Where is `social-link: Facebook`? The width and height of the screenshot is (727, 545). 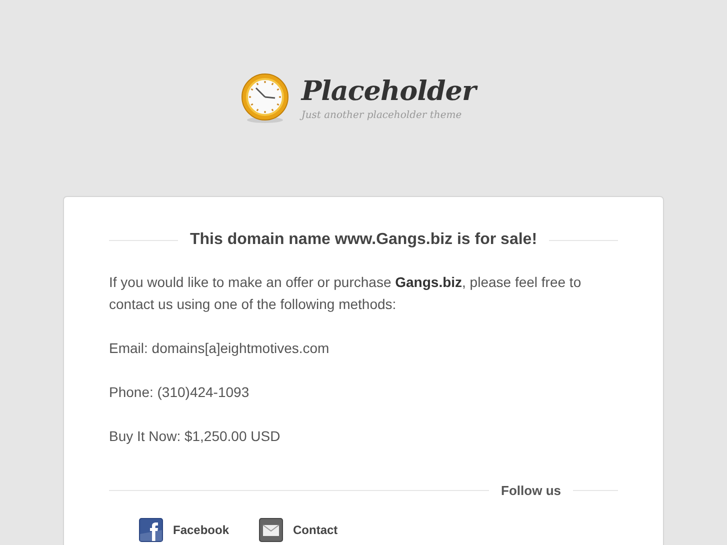
social-link: Facebook is located at coordinates (184, 530).